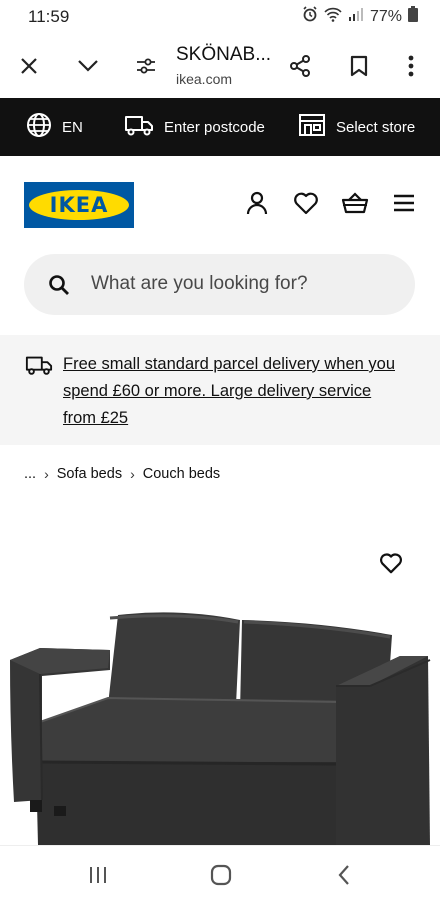 The height and width of the screenshot is (904, 440). What do you see at coordinates (376, 127) in the screenshot?
I see `store-label: Select store` at bounding box center [376, 127].